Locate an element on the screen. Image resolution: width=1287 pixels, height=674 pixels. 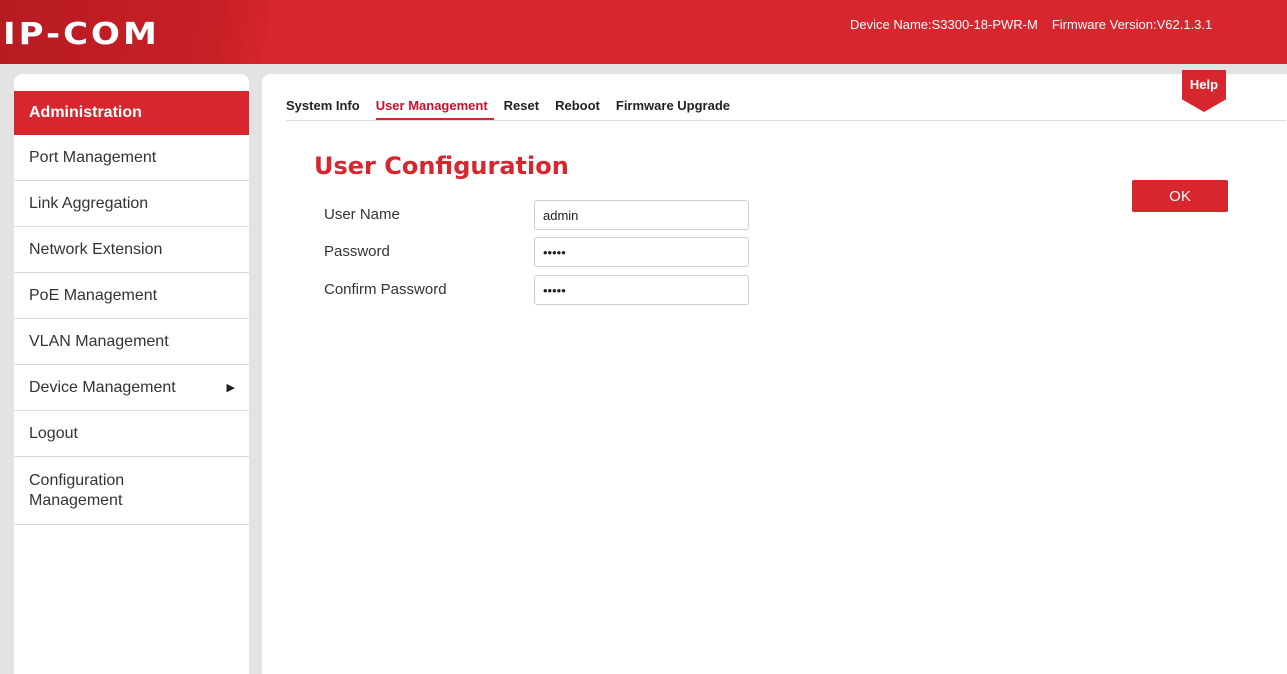
sidebar-item-label: Link Aggregation is located at coordinates (89, 203).